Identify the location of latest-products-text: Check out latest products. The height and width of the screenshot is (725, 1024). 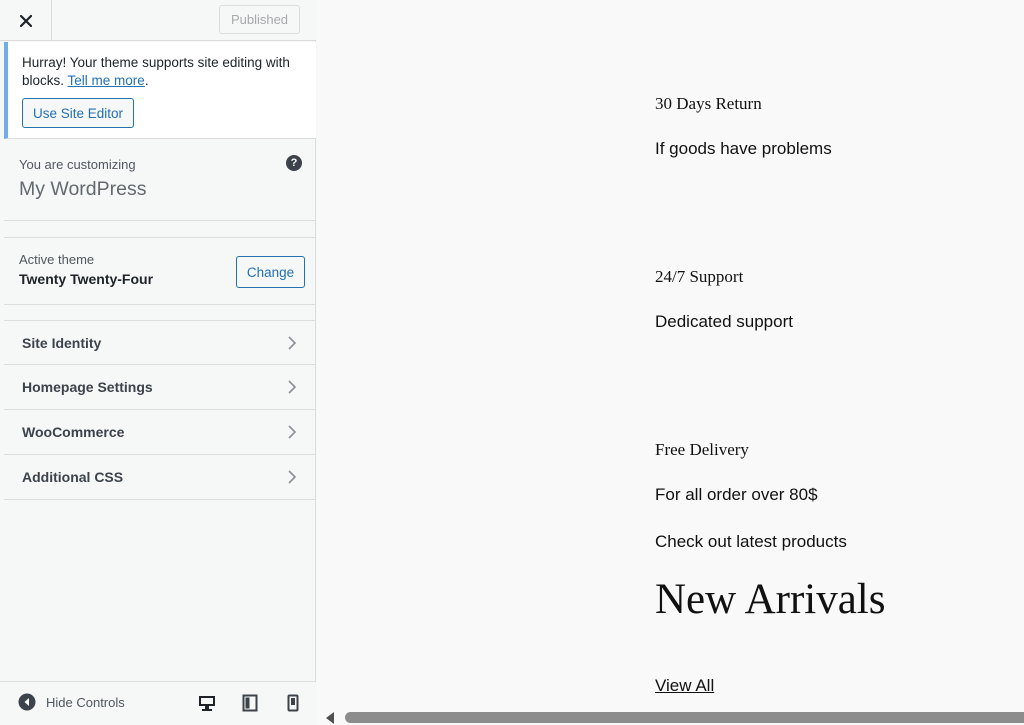
(751, 541).